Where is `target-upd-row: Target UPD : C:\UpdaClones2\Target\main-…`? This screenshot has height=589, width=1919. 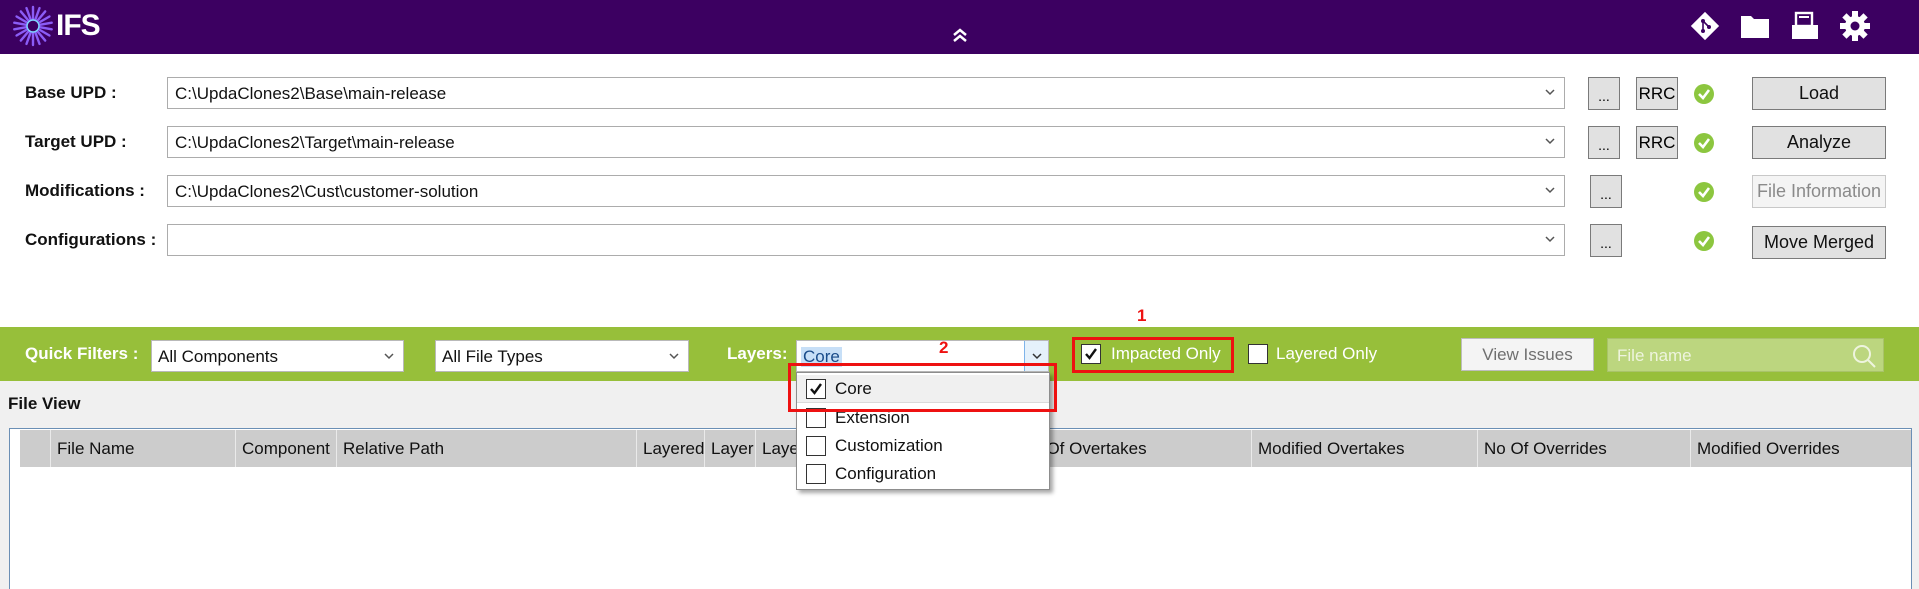 target-upd-row: Target UPD : C:\UpdaClones2\Target\main-… is located at coordinates (959, 142).